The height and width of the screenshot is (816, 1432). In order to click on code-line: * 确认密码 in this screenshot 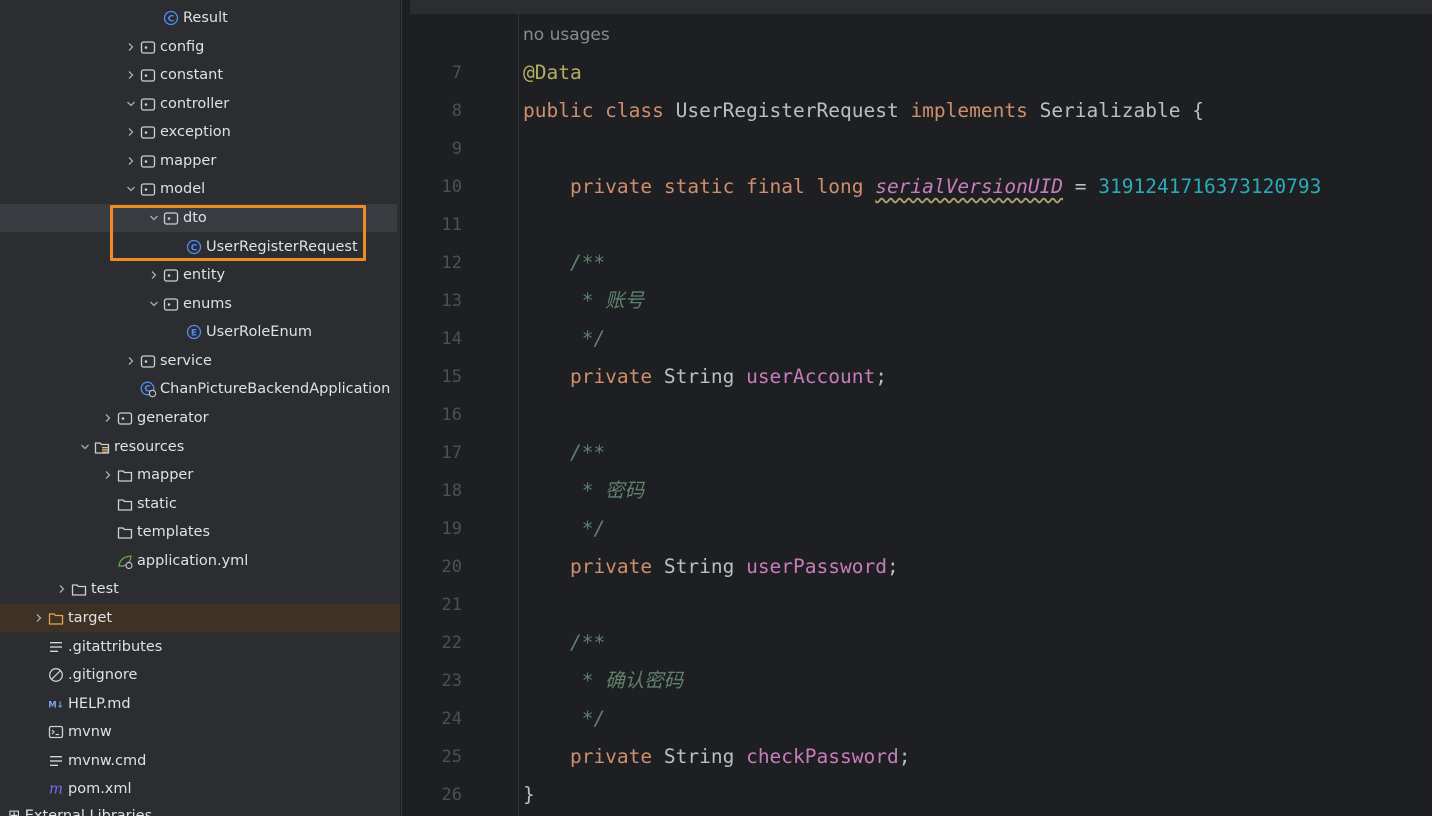, I will do `click(603, 681)`.